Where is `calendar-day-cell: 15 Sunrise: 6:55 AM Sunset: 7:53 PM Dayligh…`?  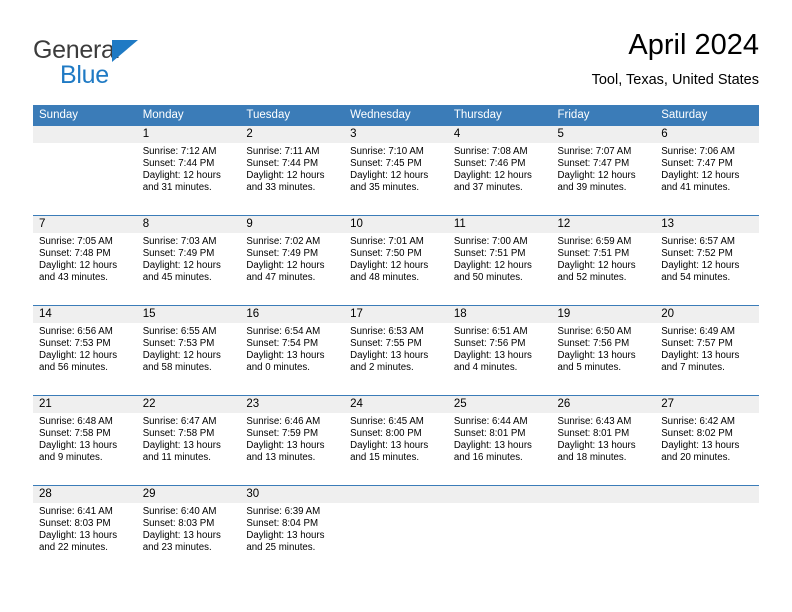 calendar-day-cell: 15 Sunrise: 6:55 AM Sunset: 7:53 PM Dayligh… is located at coordinates (188, 350).